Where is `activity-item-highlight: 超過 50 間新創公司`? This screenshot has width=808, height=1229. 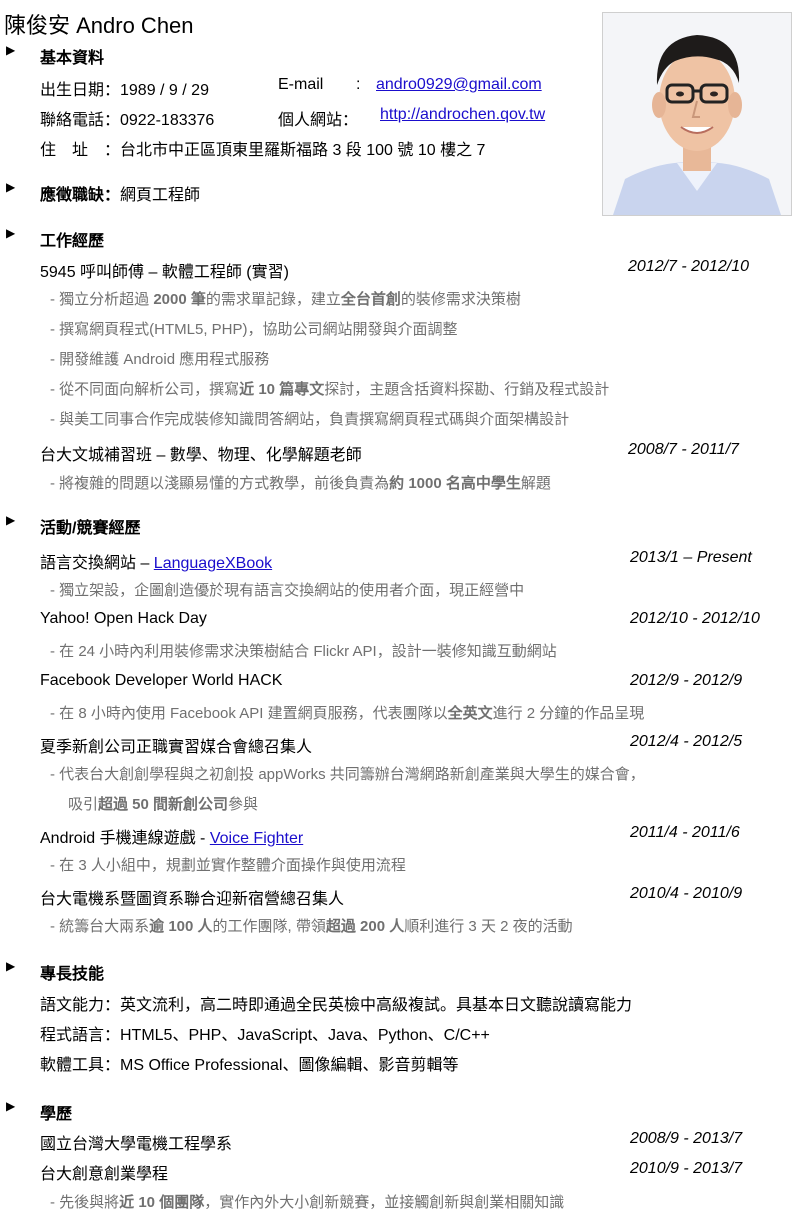 activity-item-highlight: 超過 50 間新創公司 is located at coordinates (163, 804).